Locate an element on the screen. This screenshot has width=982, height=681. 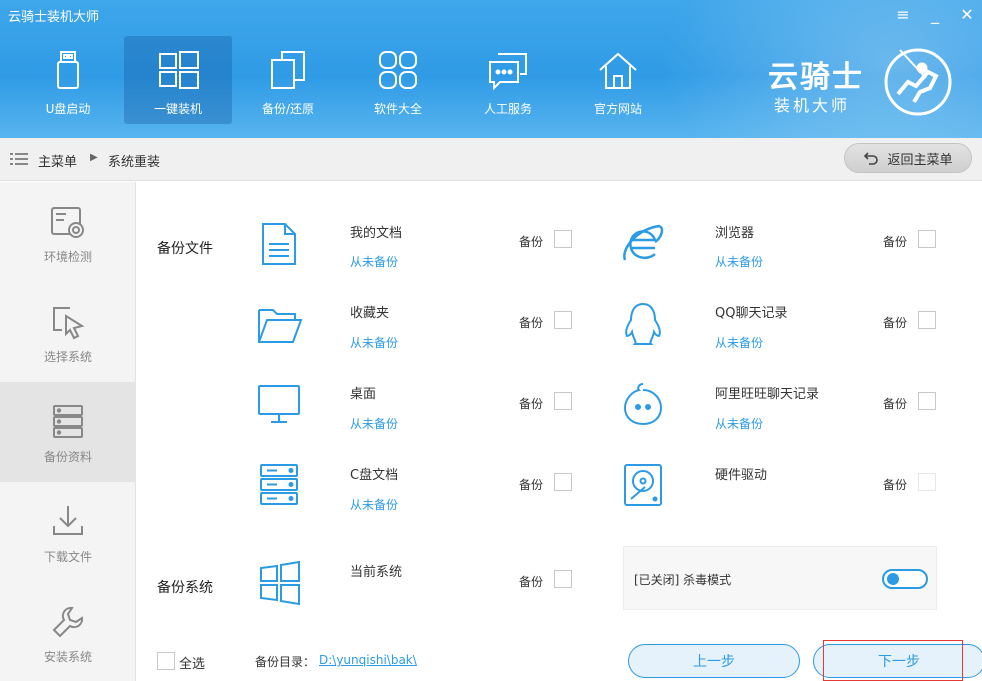
sidebar-item-backup-data: 备份资料 is located at coordinates (68, 432).